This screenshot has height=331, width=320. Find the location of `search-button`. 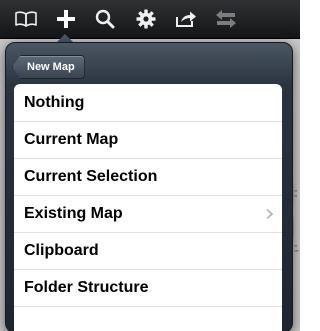

search-button is located at coordinates (105, 19).